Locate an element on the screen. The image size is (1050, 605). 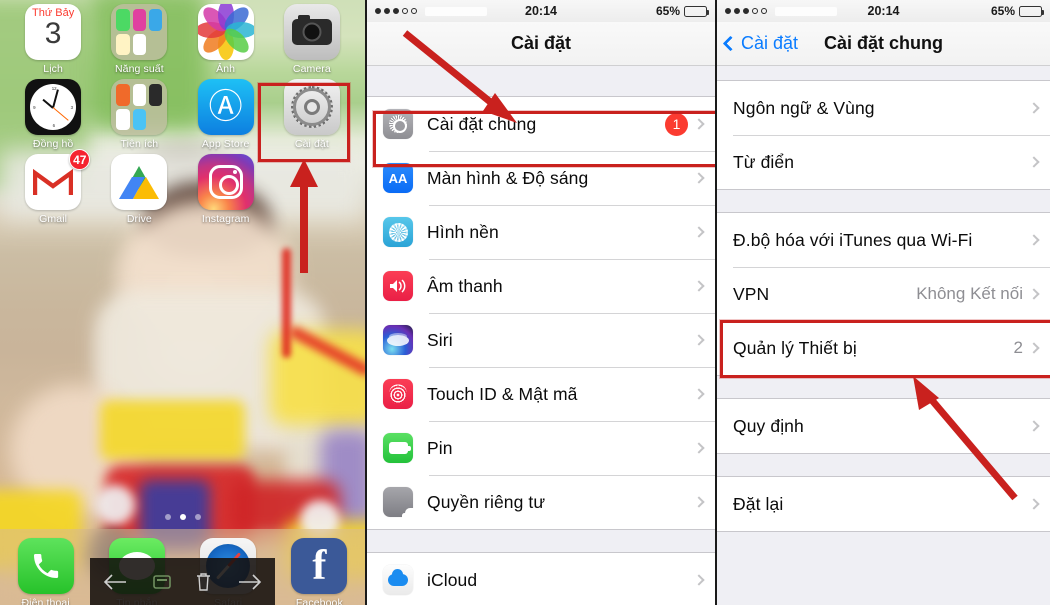
app-empty-slot is located at coordinates (312, 189).